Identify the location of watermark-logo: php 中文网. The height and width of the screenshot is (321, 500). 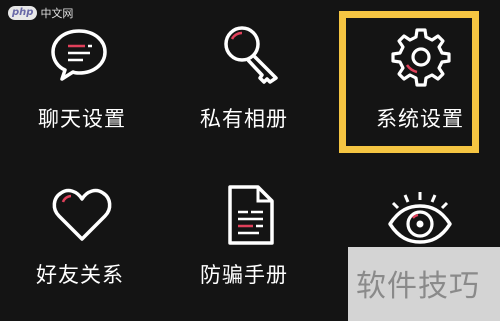
(40, 13).